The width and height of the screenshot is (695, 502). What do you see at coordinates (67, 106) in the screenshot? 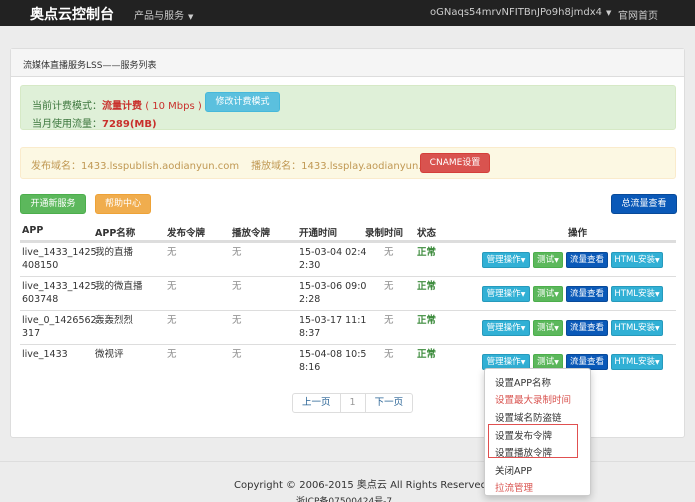
I see `billing-mode-label: 当前计费模式：` at bounding box center [67, 106].